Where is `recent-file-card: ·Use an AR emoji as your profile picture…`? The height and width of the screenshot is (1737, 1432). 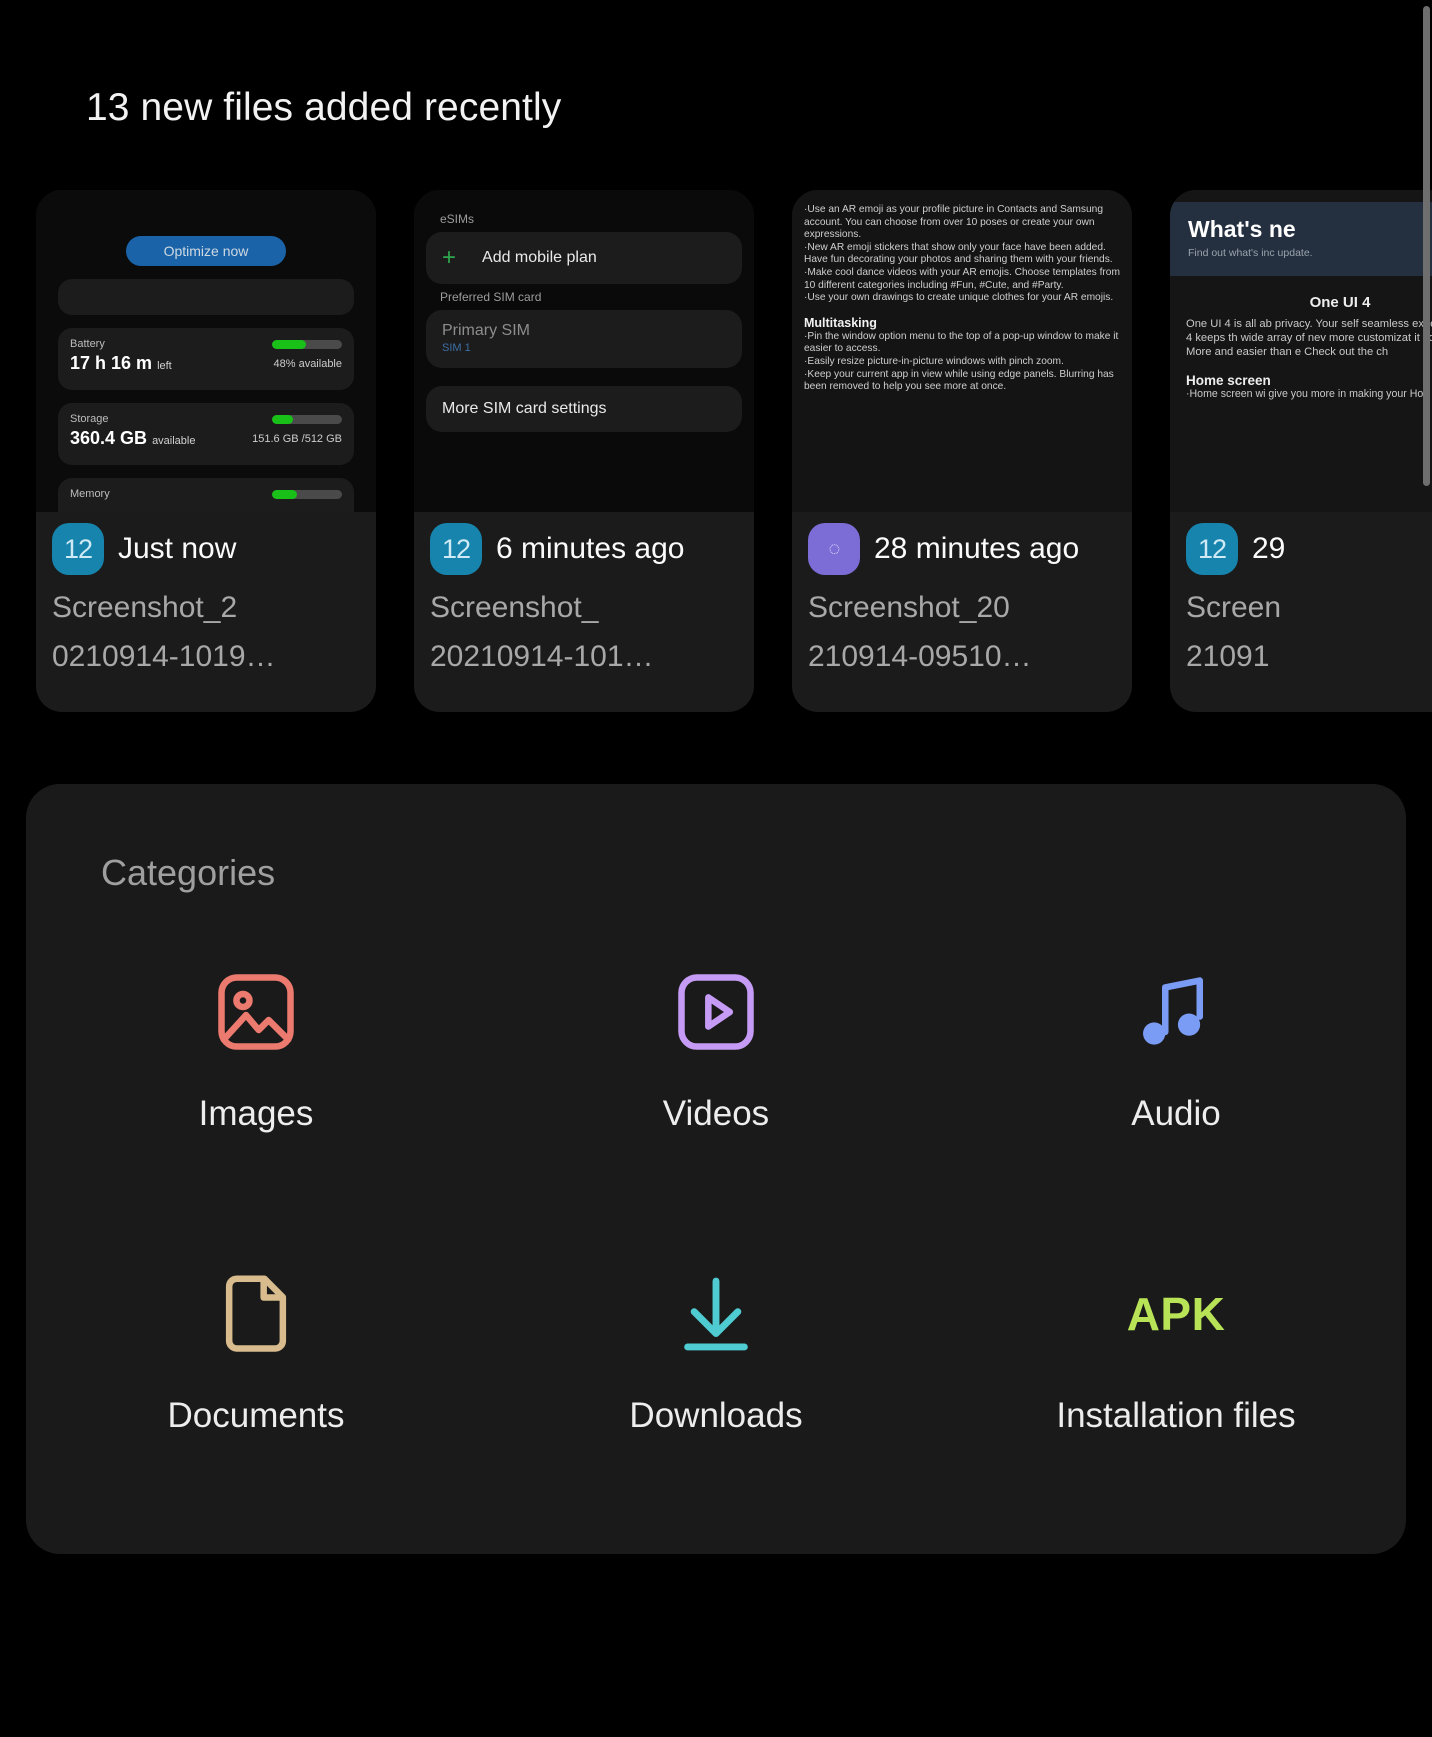
recent-file-card: ·Use an AR emoji as your profile picture… is located at coordinates (962, 451).